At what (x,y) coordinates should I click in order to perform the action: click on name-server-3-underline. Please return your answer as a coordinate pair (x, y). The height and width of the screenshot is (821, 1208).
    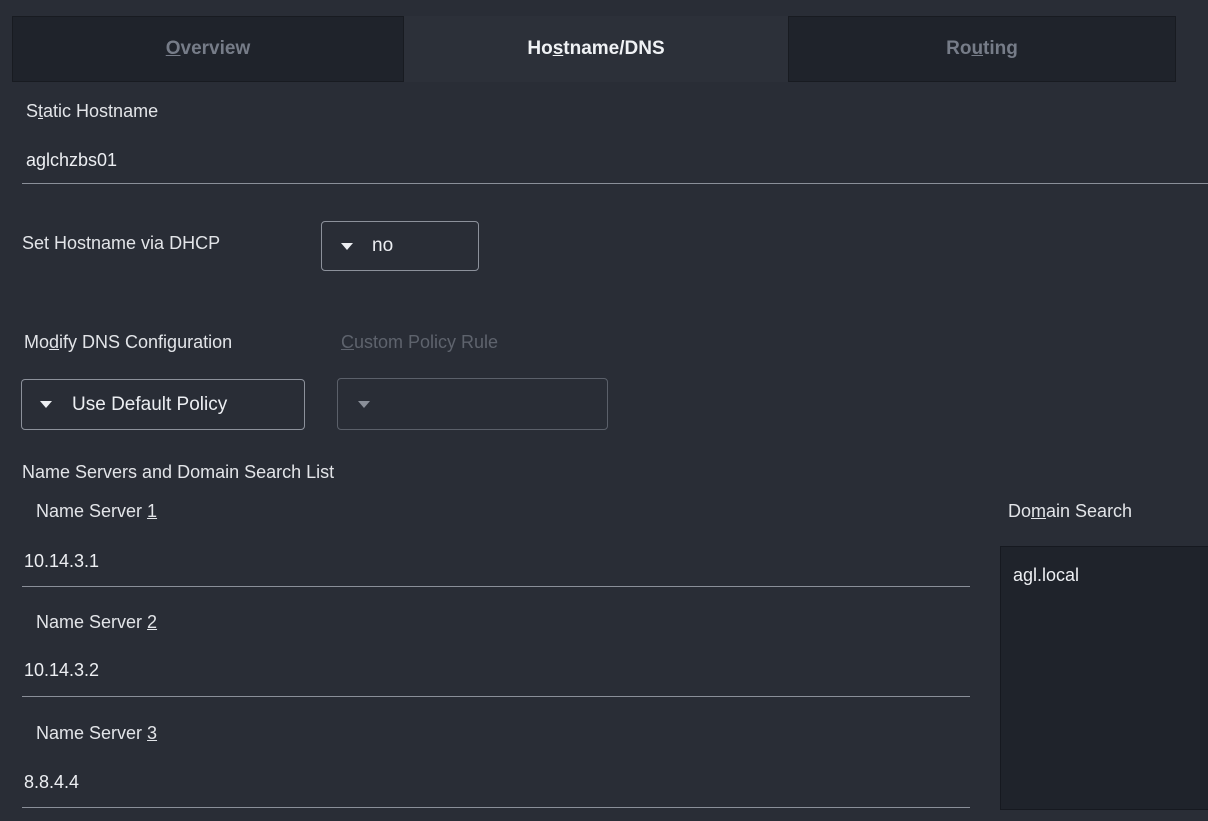
    Looking at the image, I should click on (496, 807).